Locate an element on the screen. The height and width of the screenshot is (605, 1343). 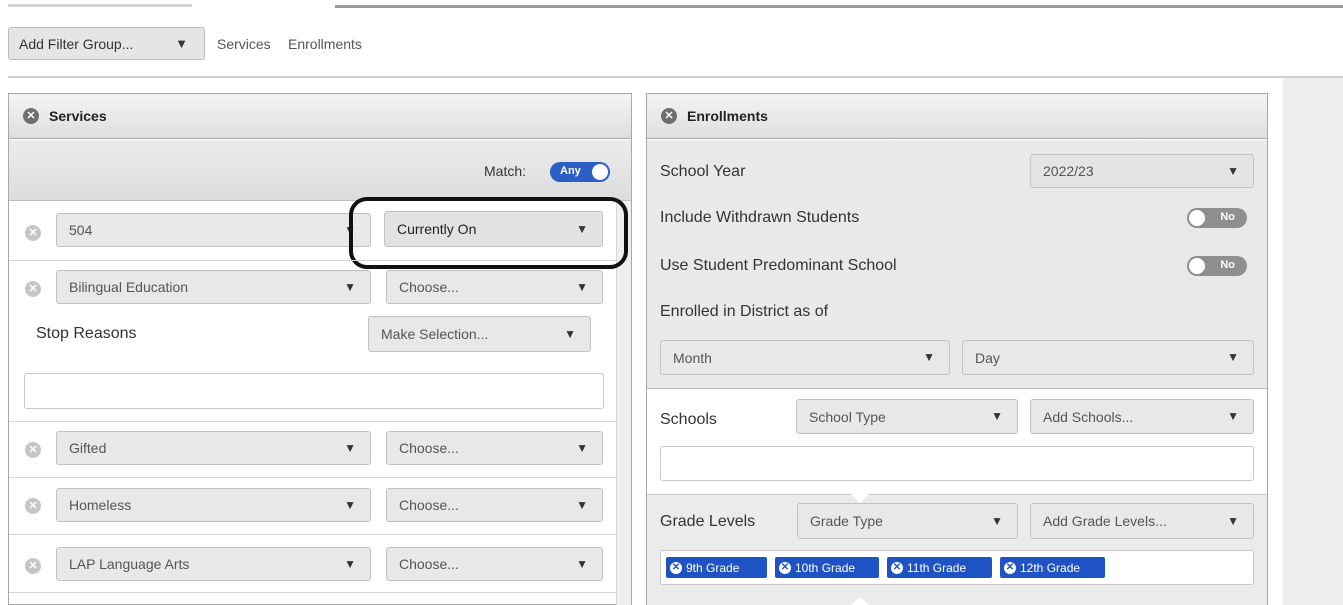
grade-chip-label: 12th Grade is located at coordinates (1050, 567).